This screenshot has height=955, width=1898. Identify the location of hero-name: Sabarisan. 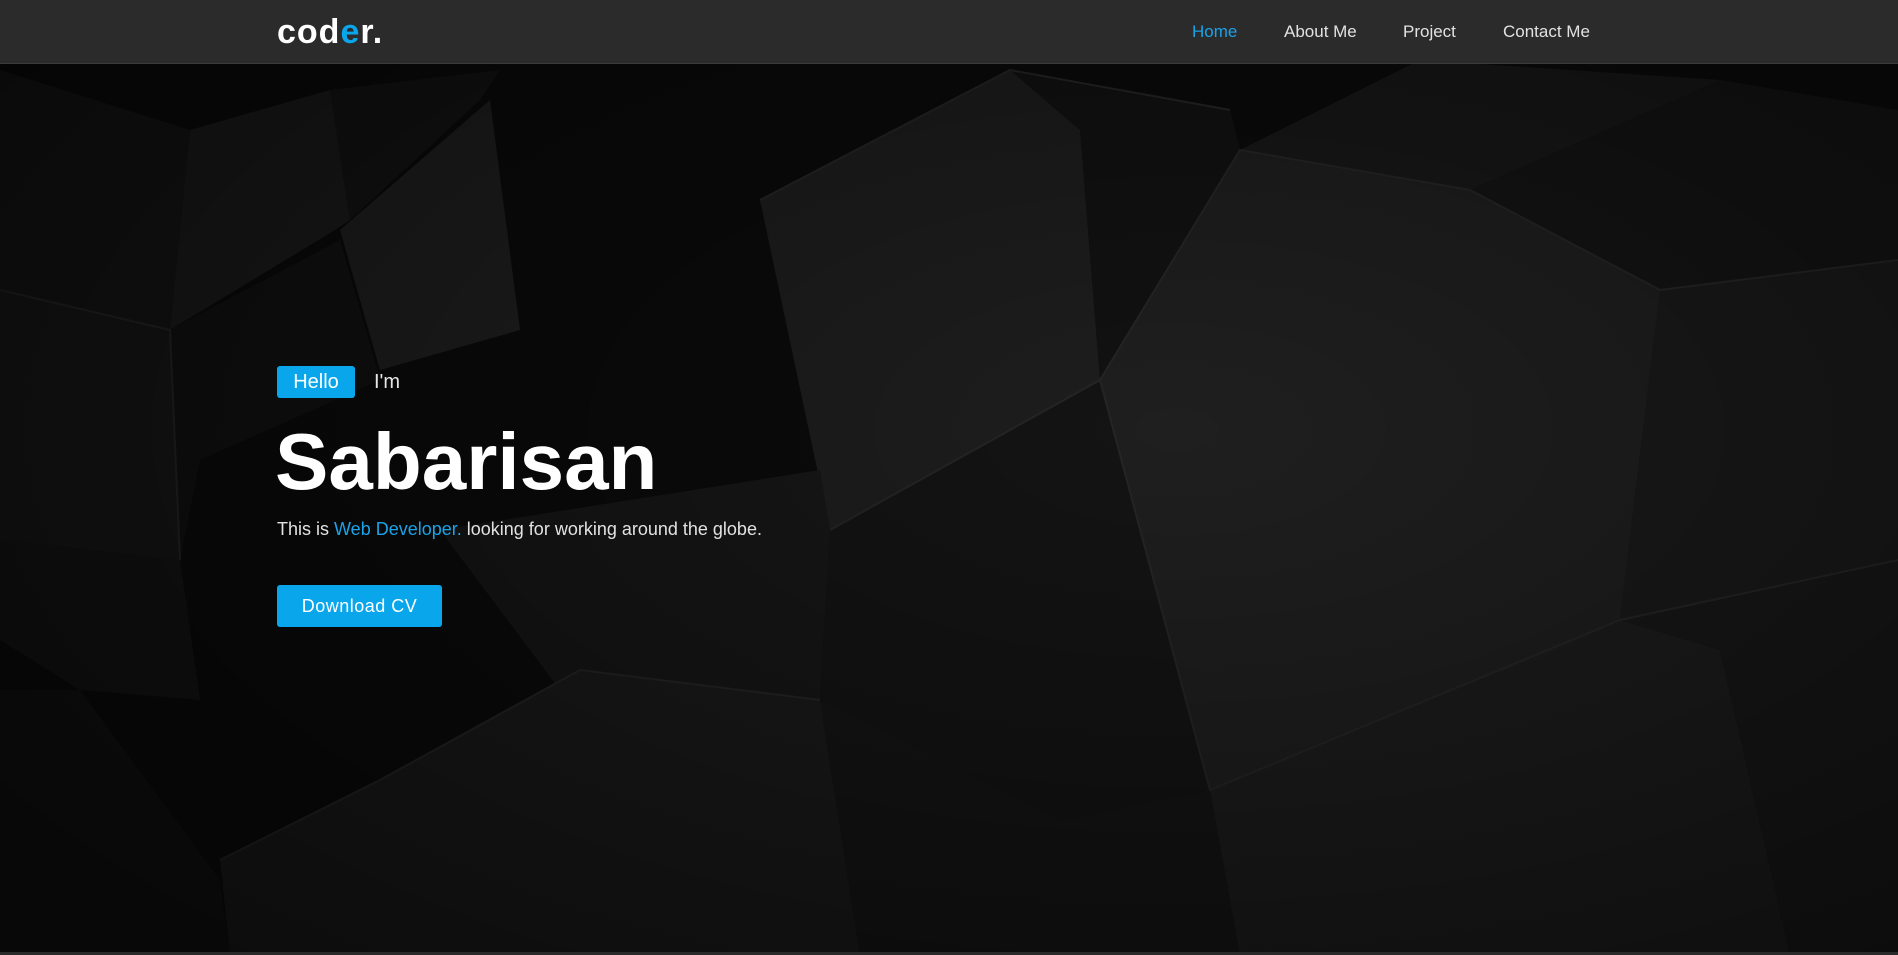
(466, 461).